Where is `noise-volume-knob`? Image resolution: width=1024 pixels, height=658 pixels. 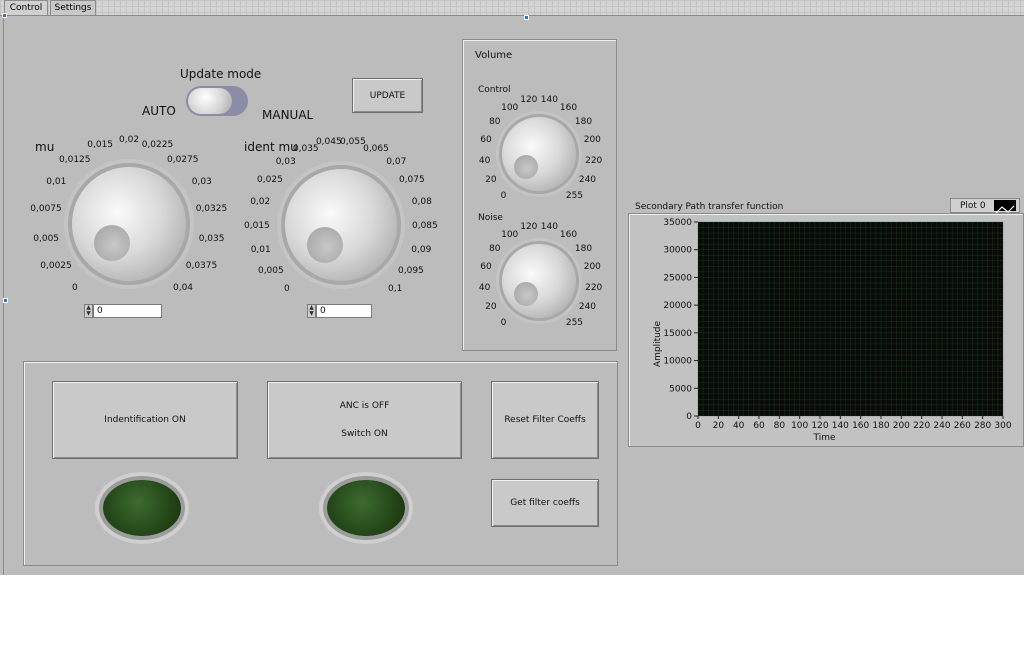
noise-volume-knob is located at coordinates (539, 281).